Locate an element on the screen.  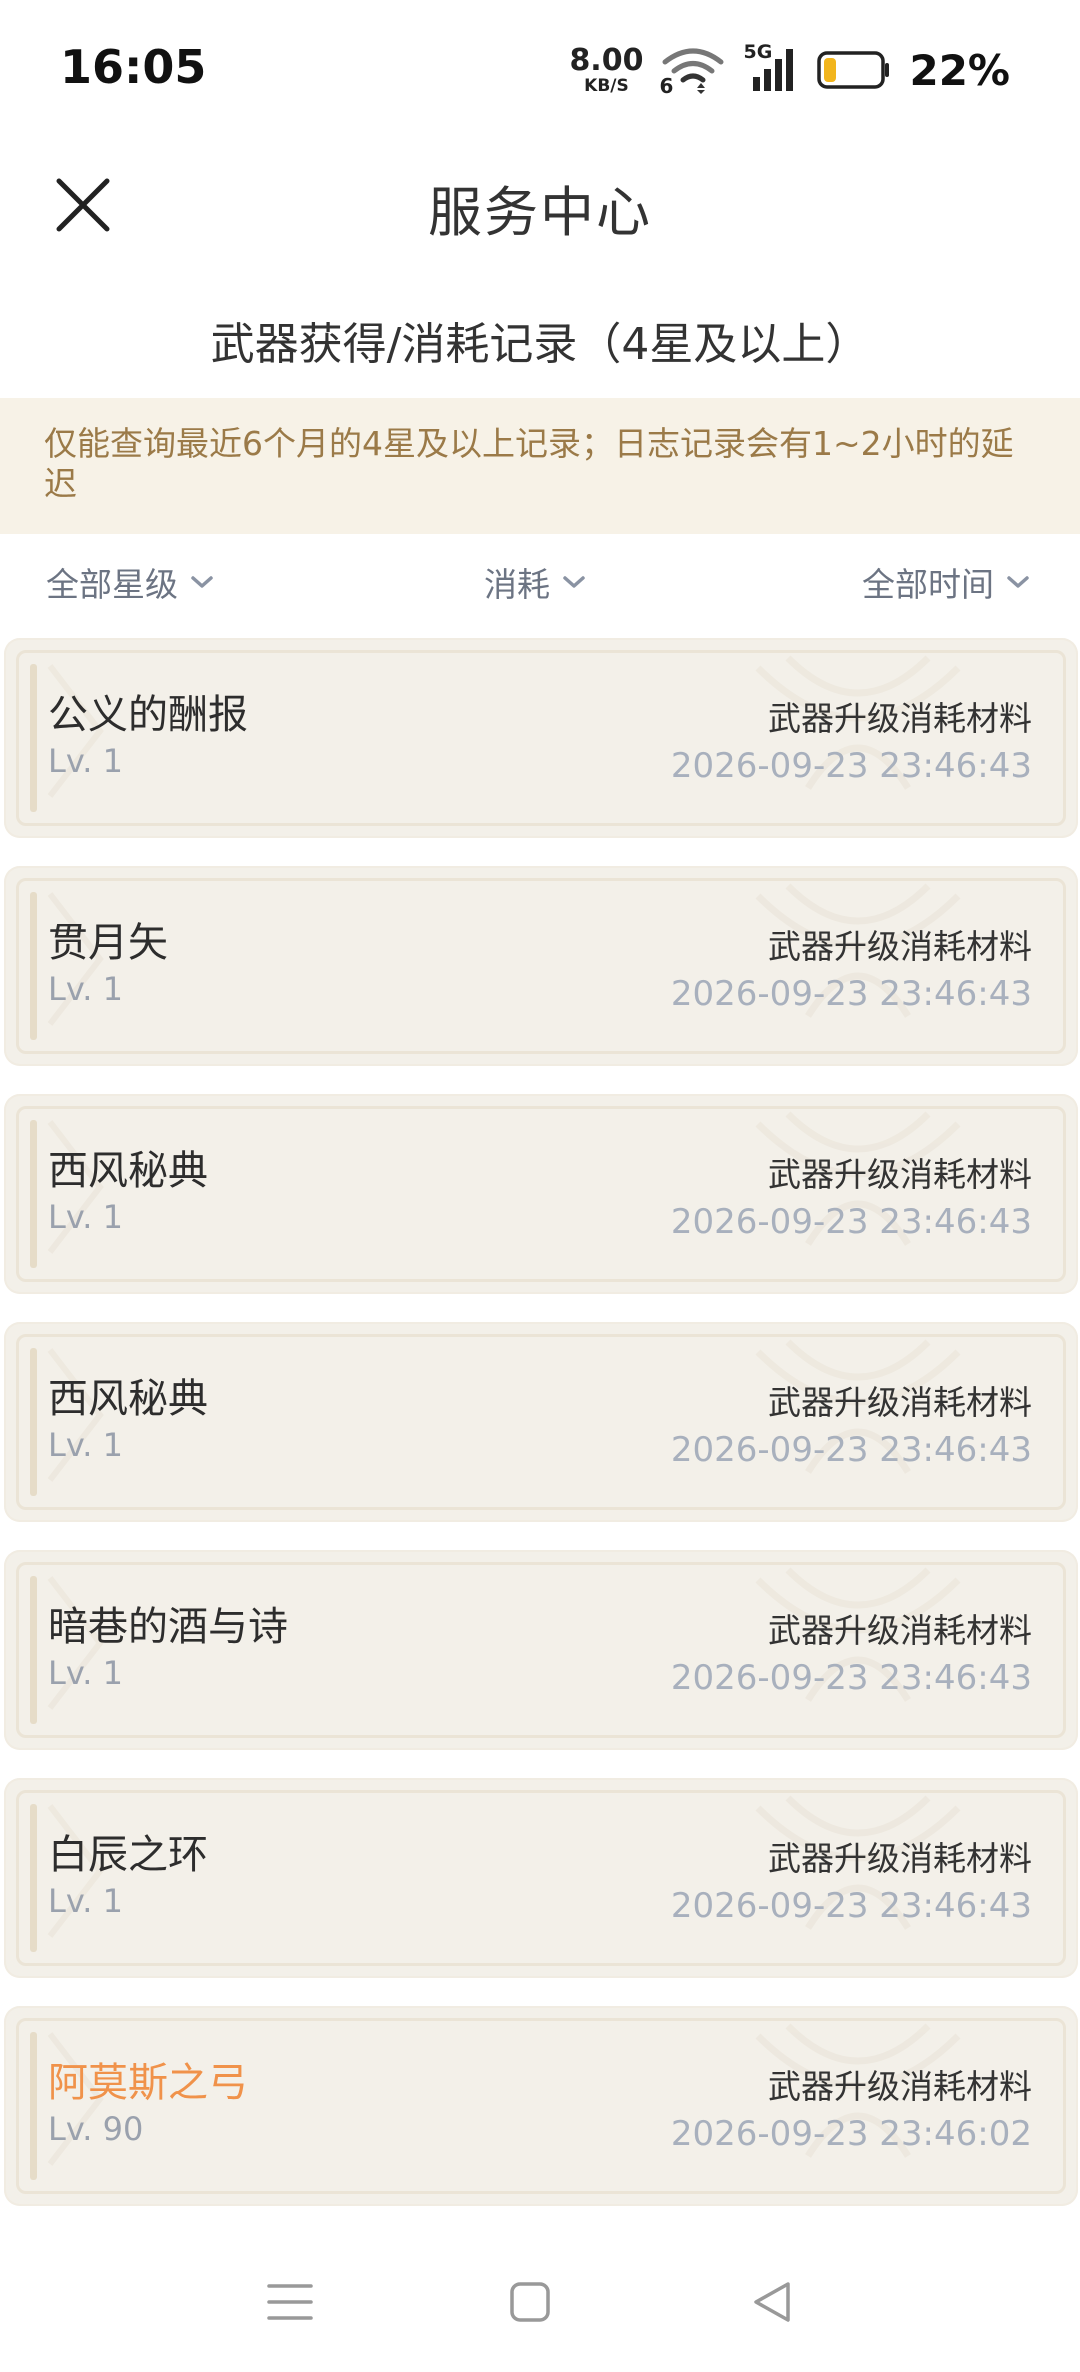
filter-time: 全部时间 is located at coordinates (946, 582).